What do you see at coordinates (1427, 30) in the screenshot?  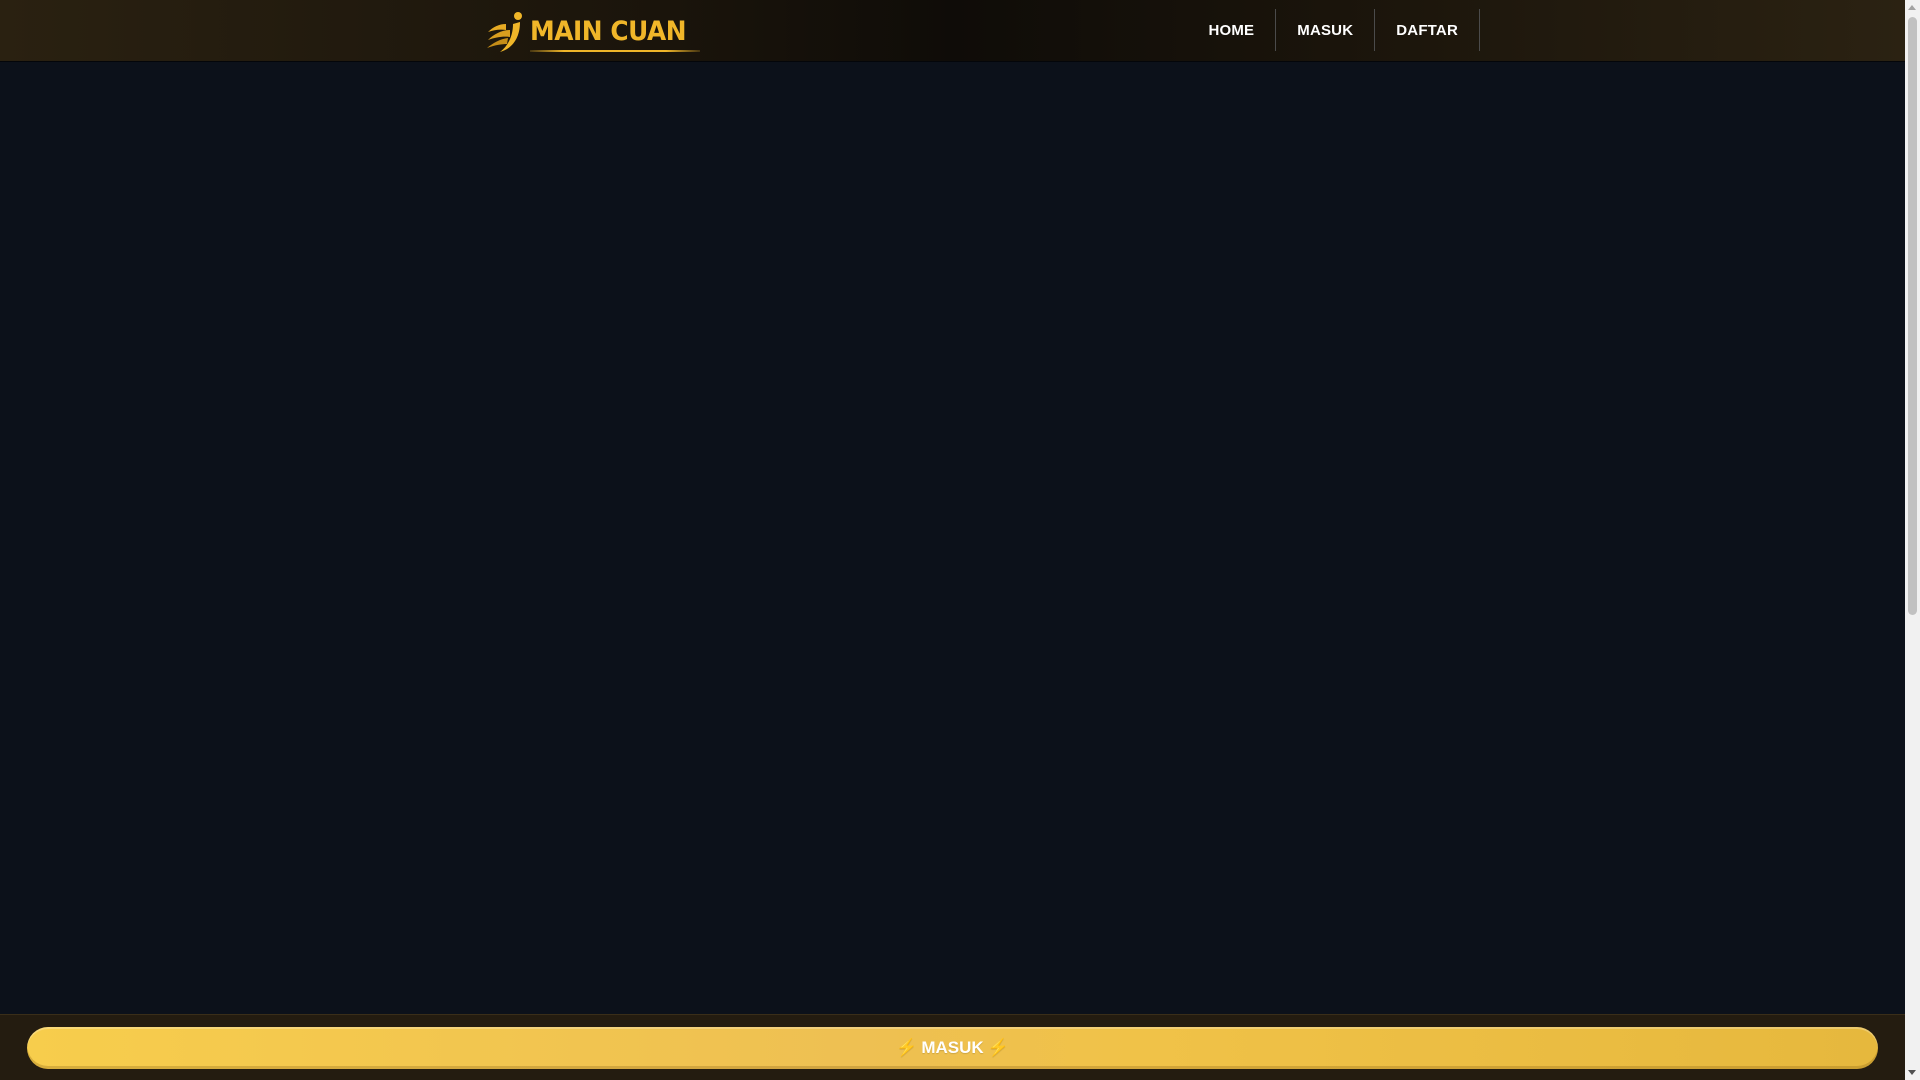 I see `nav-daftar: DAFTAR` at bounding box center [1427, 30].